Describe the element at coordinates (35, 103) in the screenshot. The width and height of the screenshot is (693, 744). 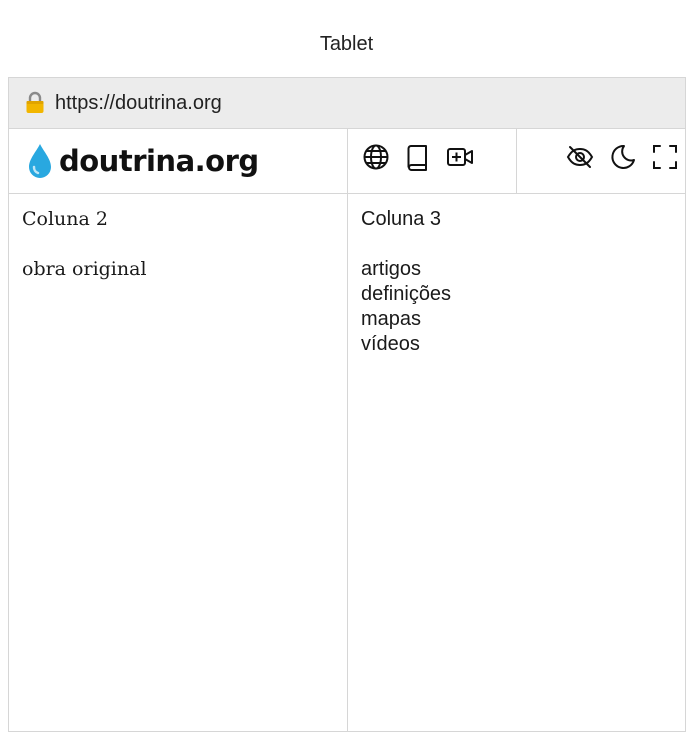
I see `lock-icon` at that location.